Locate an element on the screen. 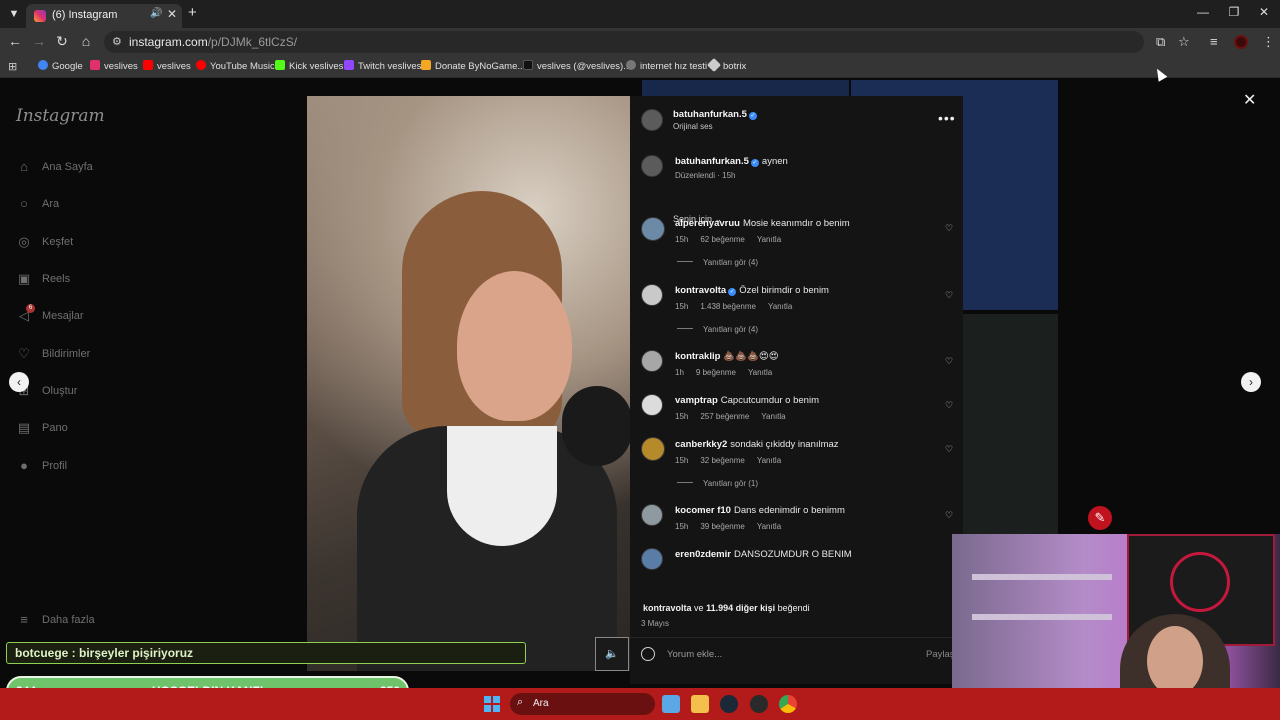  bookmark-youtube-veslives: veslives is located at coordinates (167, 66).